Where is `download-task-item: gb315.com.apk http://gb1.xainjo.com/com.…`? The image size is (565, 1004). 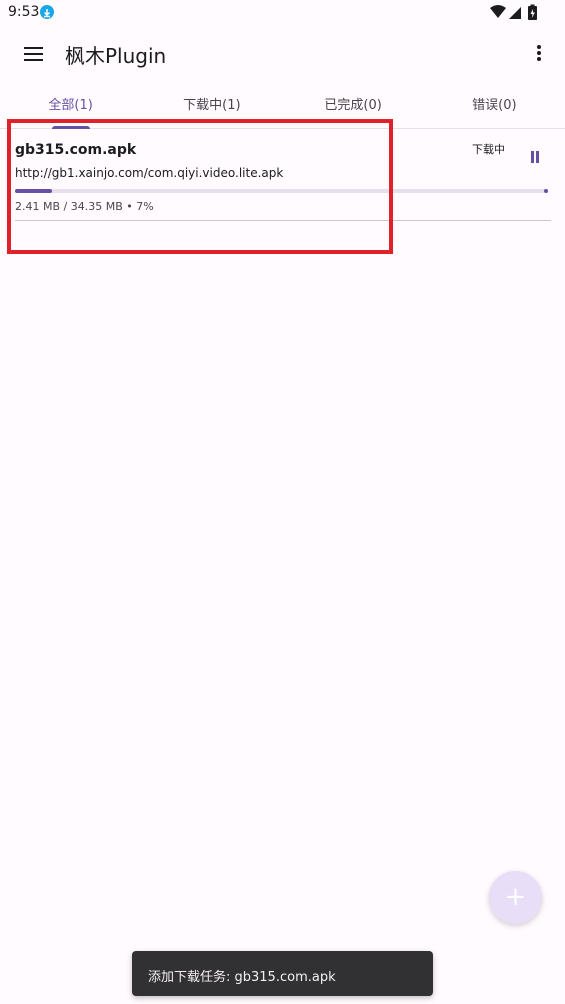 download-task-item: gb315.com.apk http://gb1.xainjo.com/com.… is located at coordinates (283, 174).